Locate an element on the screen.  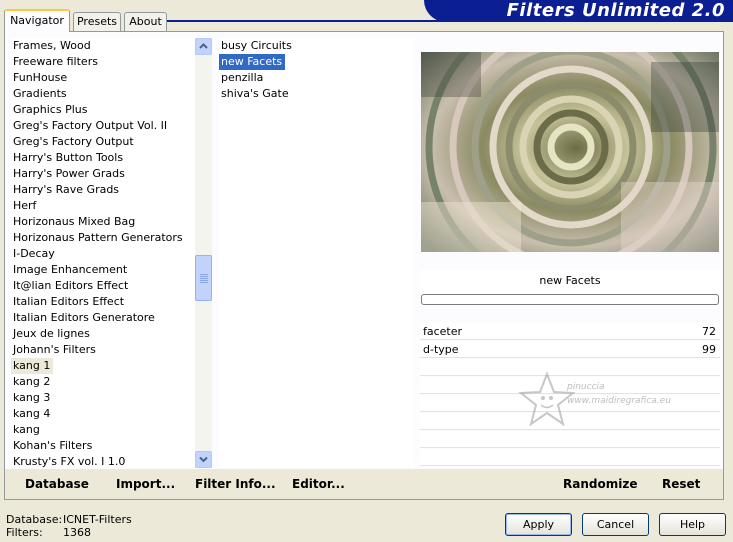
scroll-thumb is located at coordinates (203, 278).